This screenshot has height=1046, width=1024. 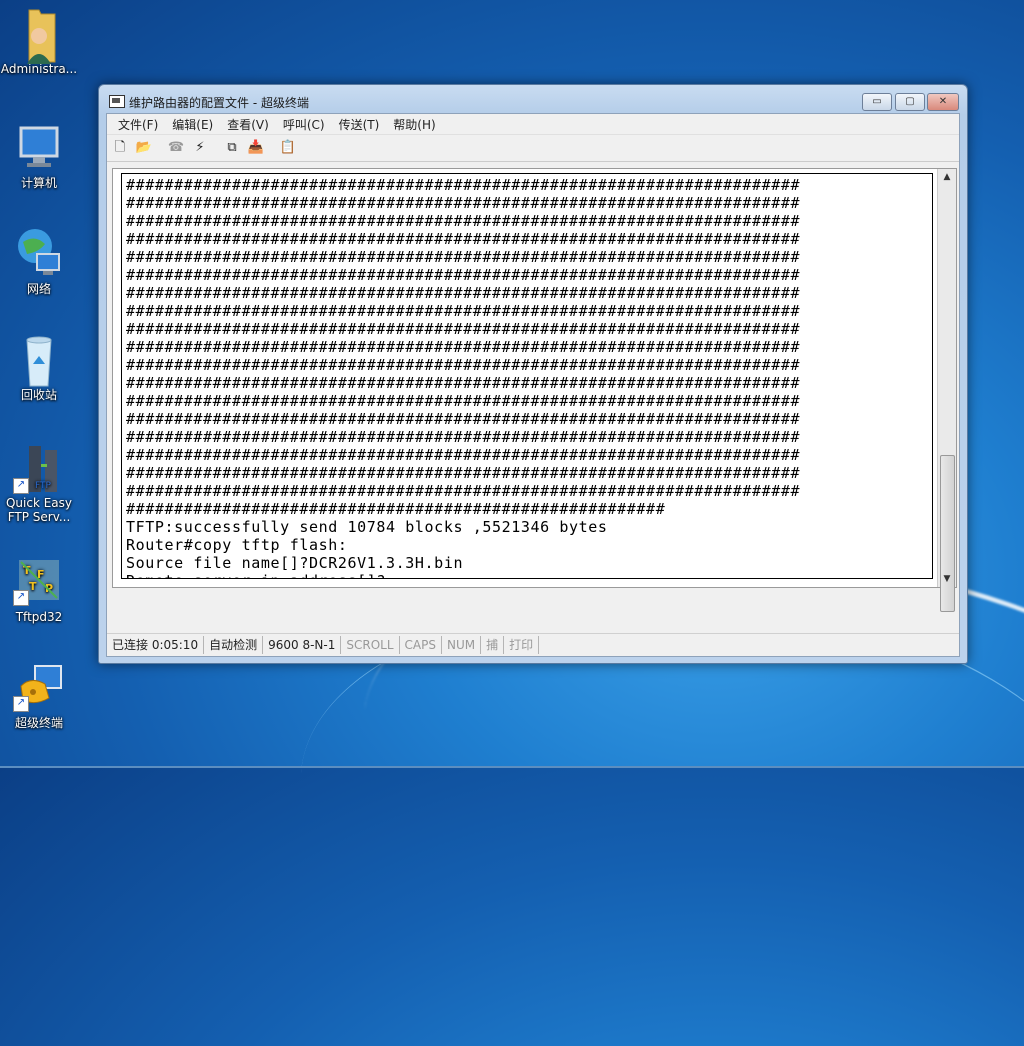 I want to click on status-print: 打印, so click(x=522, y=645).